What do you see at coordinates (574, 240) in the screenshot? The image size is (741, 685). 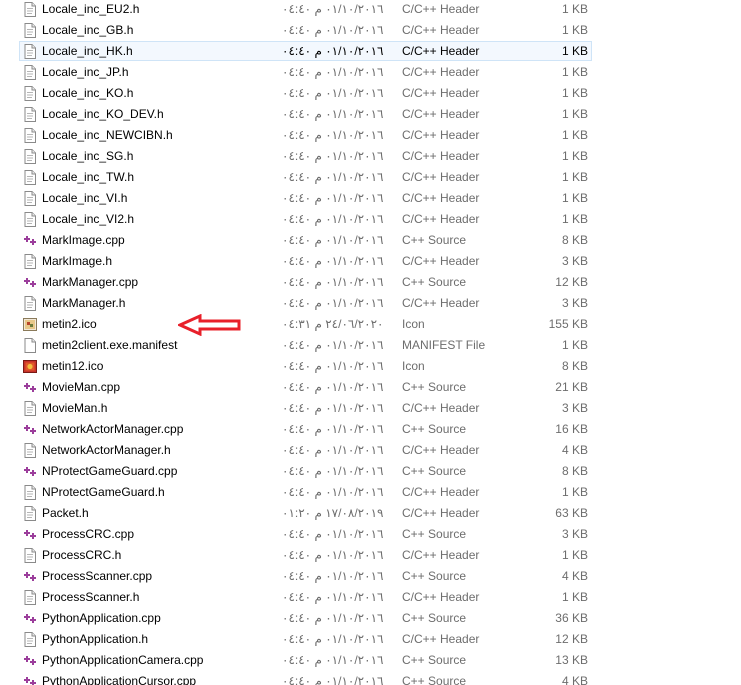 I see `file-size: 8 KB` at bounding box center [574, 240].